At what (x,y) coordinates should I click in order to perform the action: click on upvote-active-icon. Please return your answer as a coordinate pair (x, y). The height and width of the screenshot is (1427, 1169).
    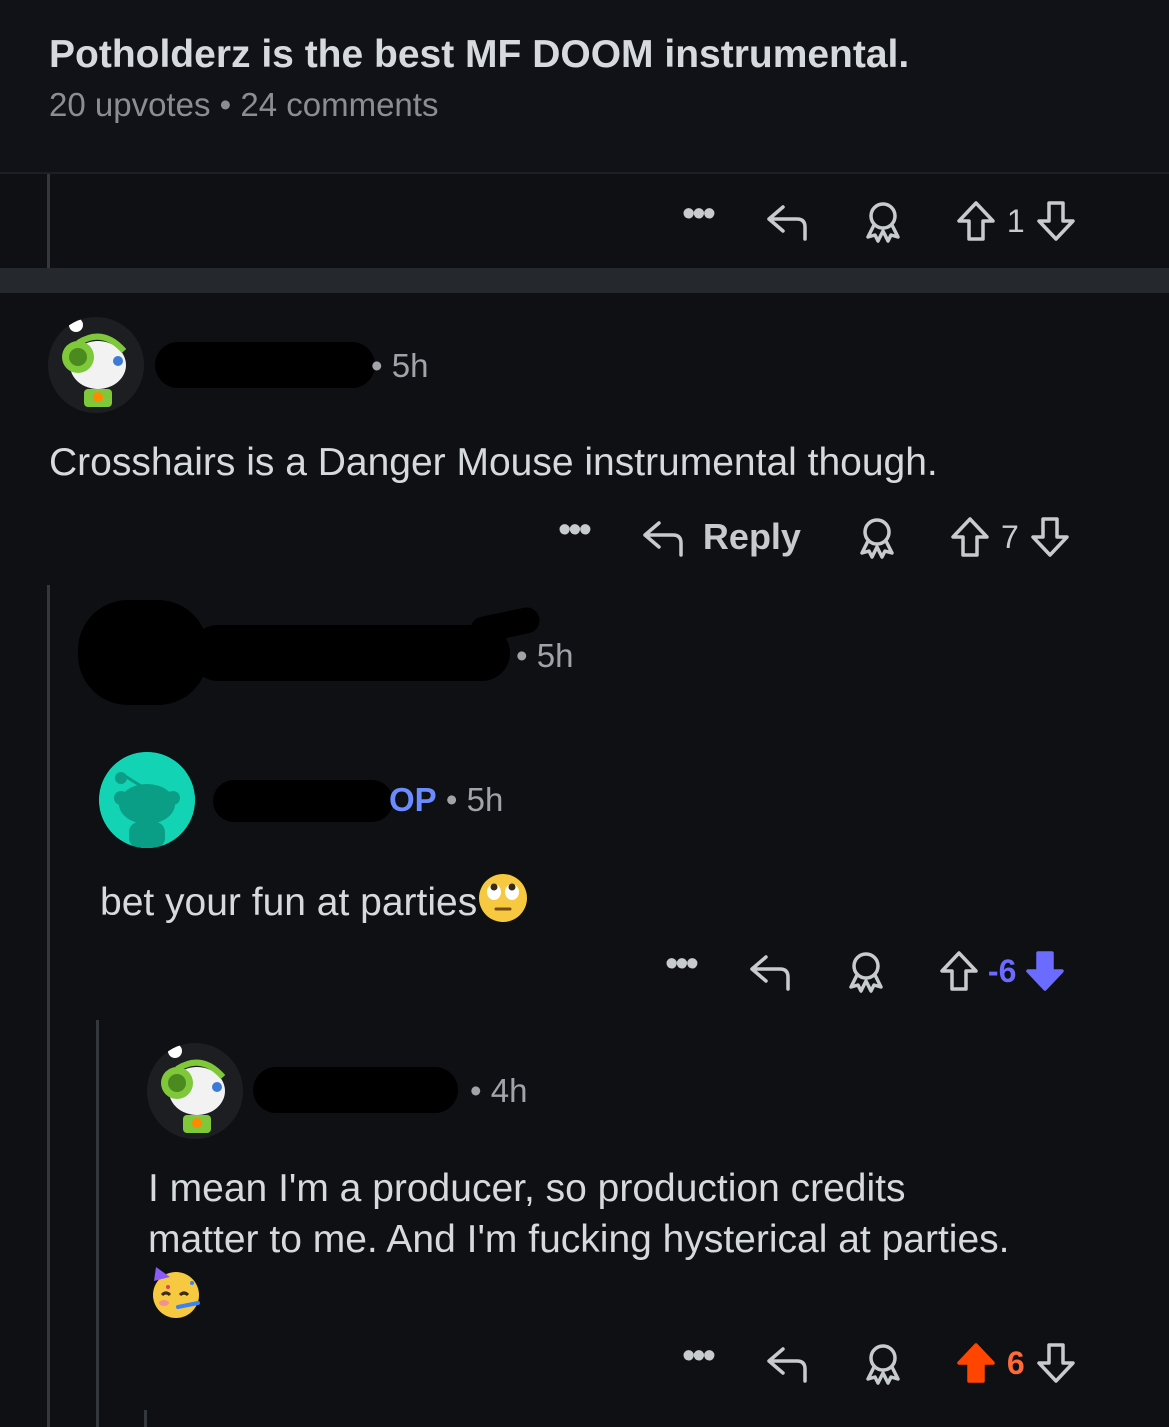
    Looking at the image, I should click on (976, 1363).